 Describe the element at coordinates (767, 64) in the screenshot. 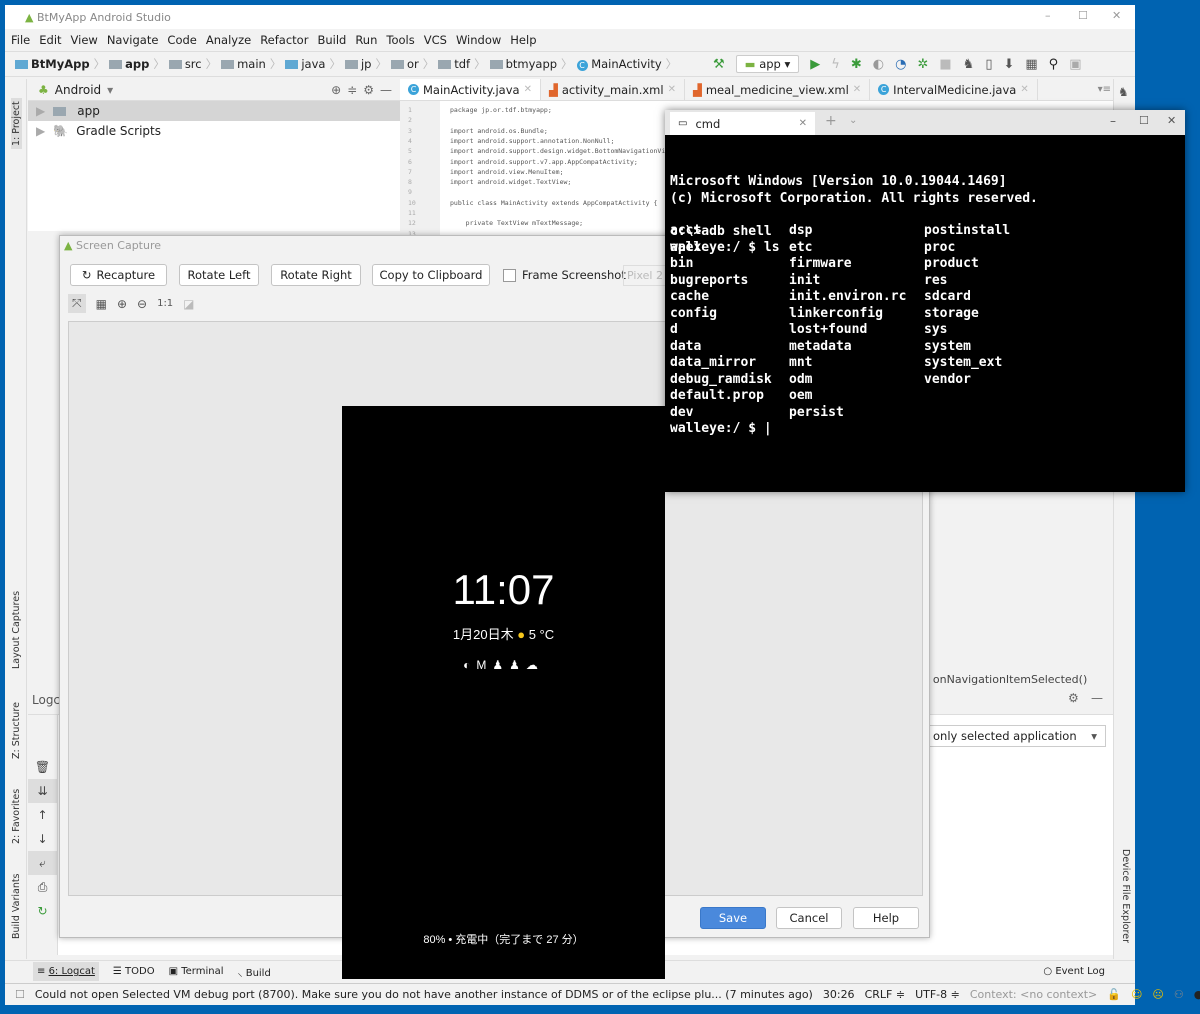

I see `run-config-select: ▬ app ▾` at that location.